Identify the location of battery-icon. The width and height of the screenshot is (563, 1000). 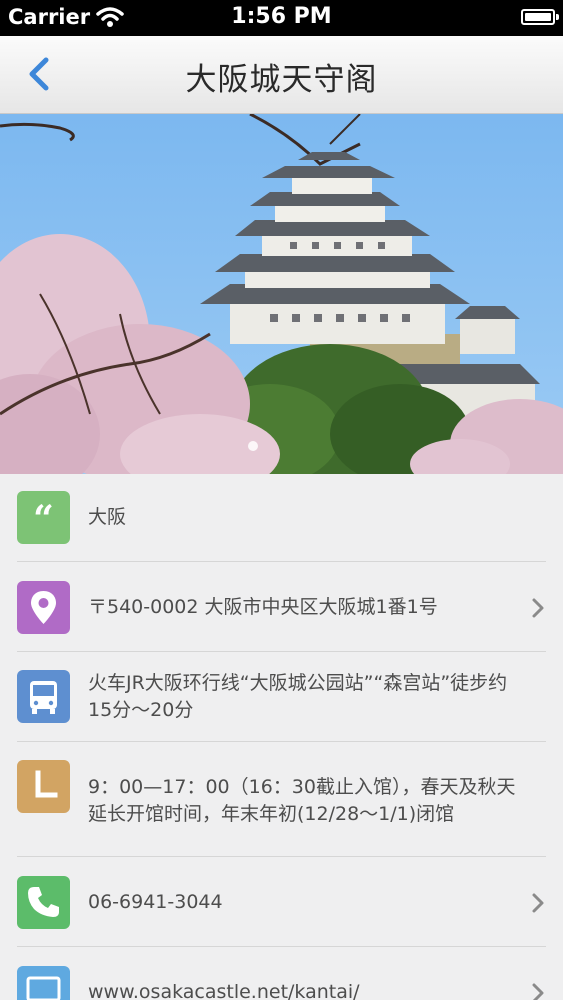
(540, 17).